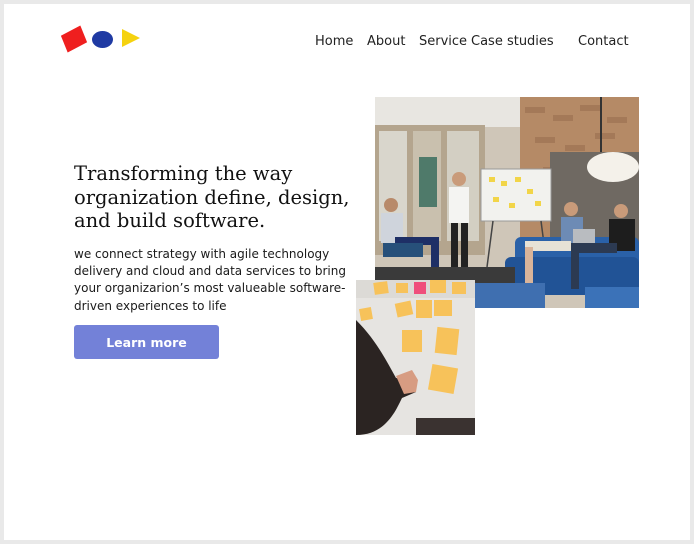 This screenshot has width=694, height=544. Describe the element at coordinates (334, 41) in the screenshot. I see `nav-home: Home` at that location.